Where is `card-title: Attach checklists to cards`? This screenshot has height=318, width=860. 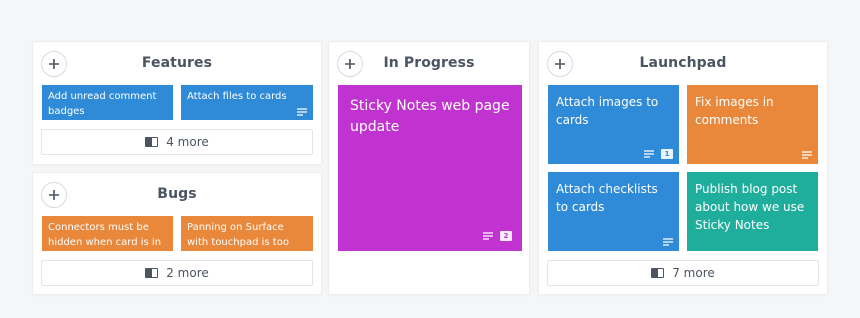 card-title: Attach checklists to cards is located at coordinates (607, 198).